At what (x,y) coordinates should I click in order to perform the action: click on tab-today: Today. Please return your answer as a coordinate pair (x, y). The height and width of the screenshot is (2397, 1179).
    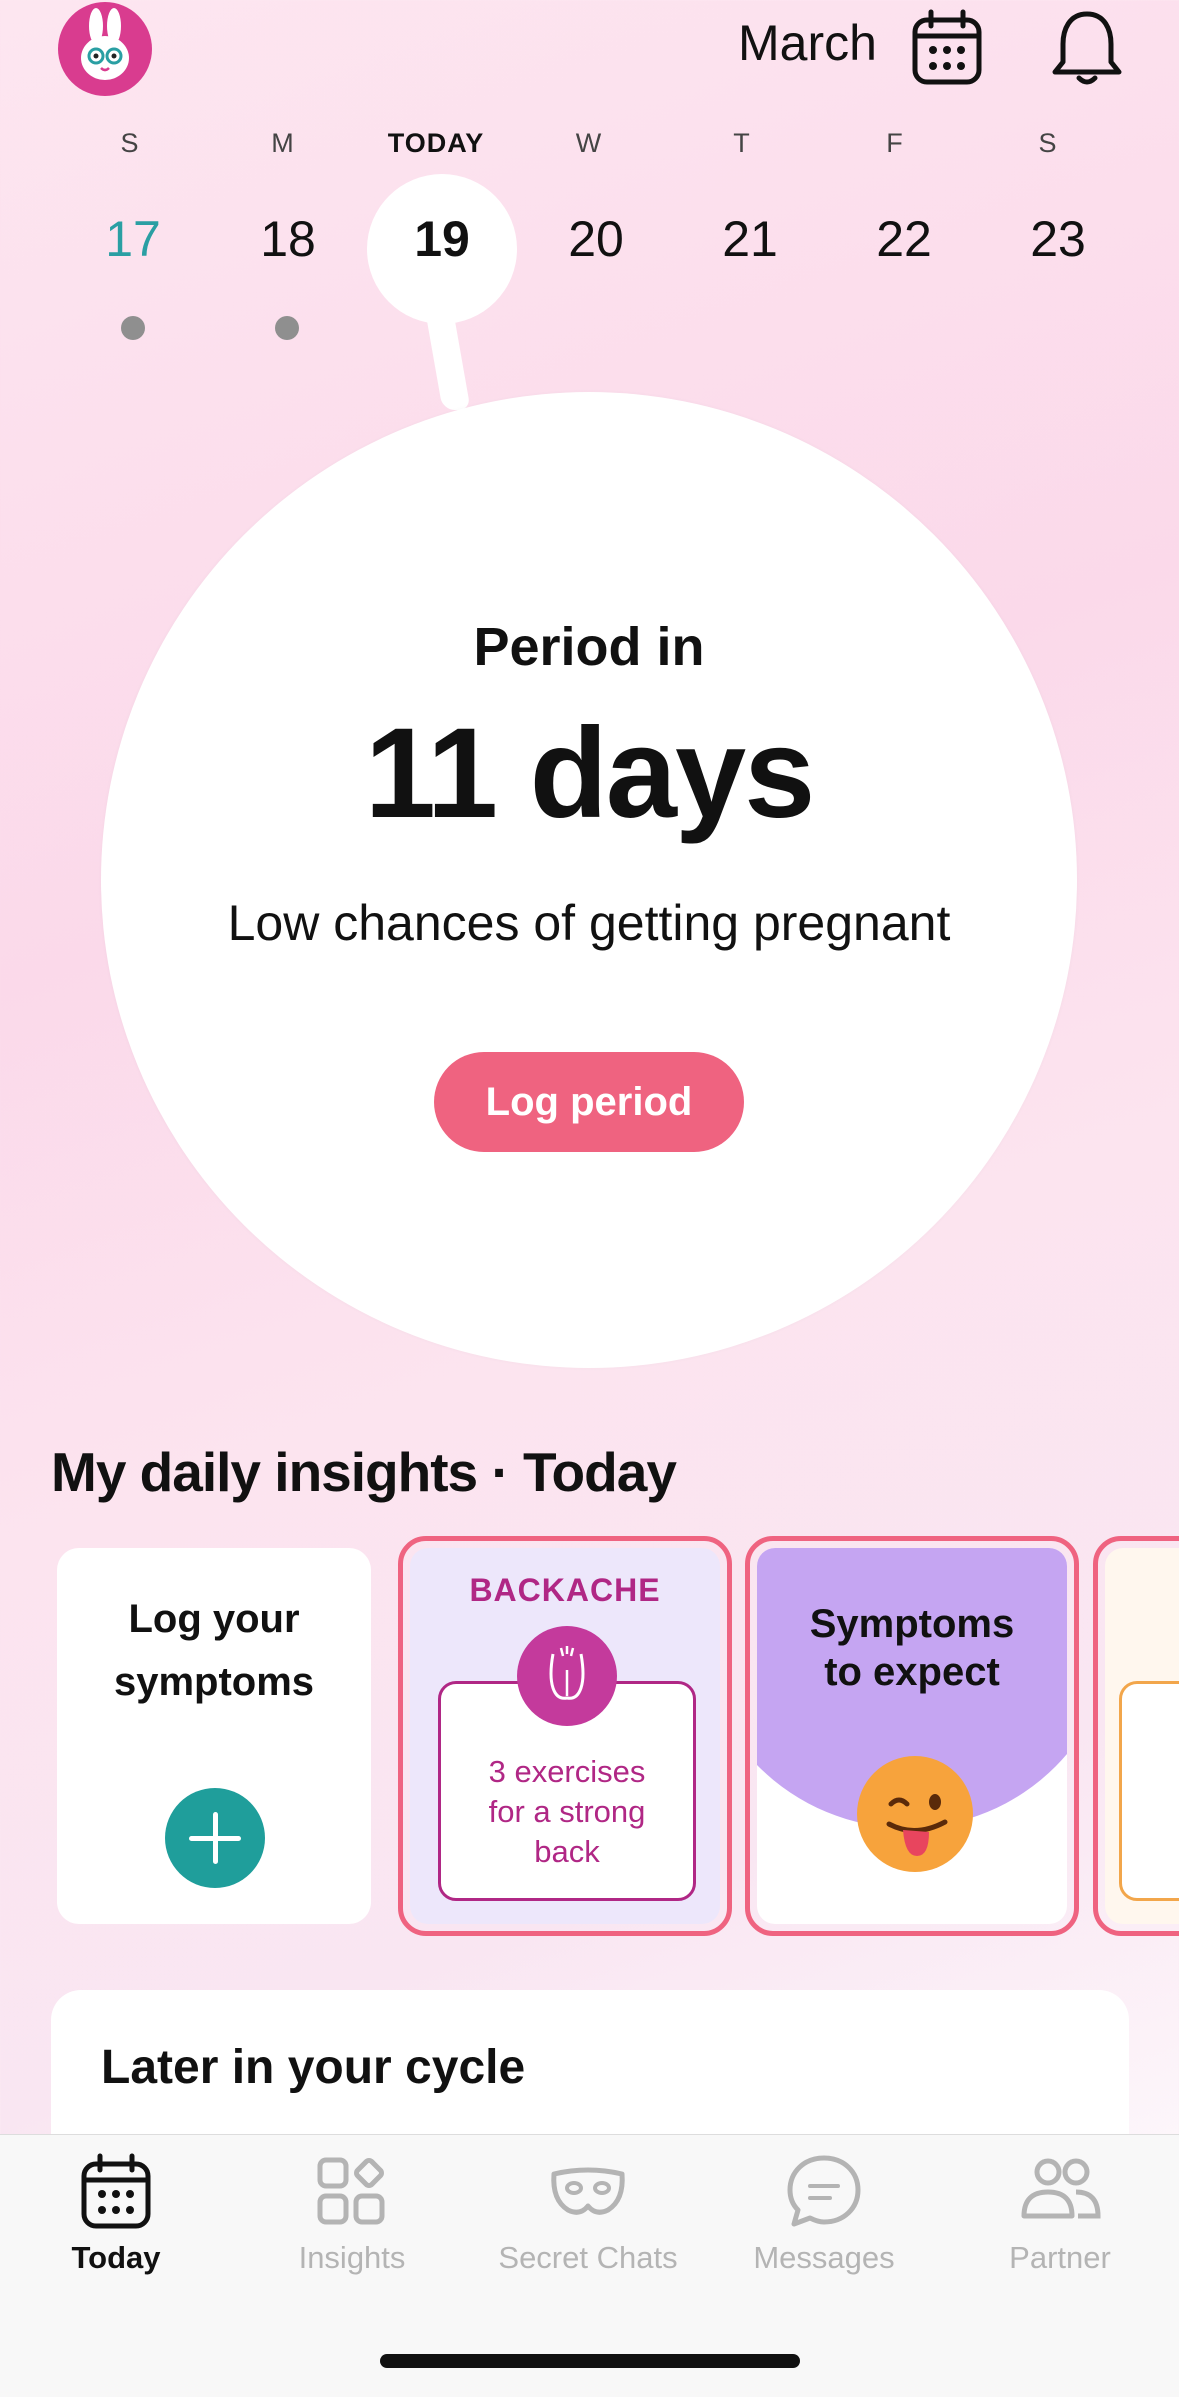
    Looking at the image, I should click on (116, 2213).